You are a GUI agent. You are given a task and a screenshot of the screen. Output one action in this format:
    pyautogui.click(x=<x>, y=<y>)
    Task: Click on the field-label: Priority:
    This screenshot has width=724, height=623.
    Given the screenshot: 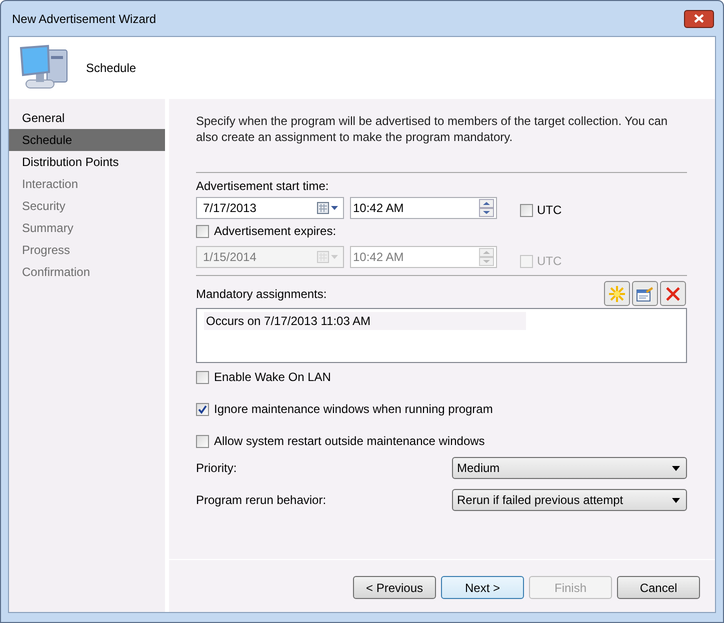 What is the action you would take?
    pyautogui.click(x=216, y=468)
    